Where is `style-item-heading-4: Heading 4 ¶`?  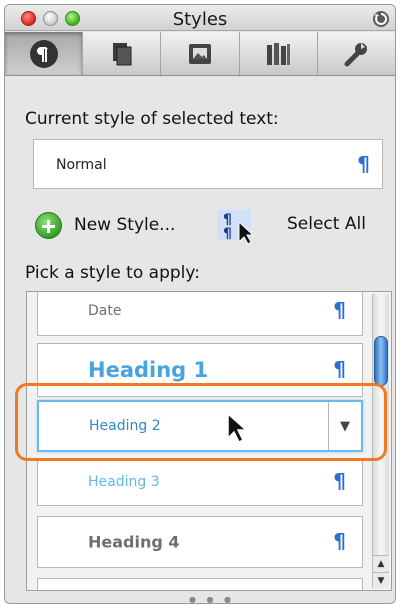
style-item-heading-4: Heading 4 ¶ is located at coordinates (200, 542).